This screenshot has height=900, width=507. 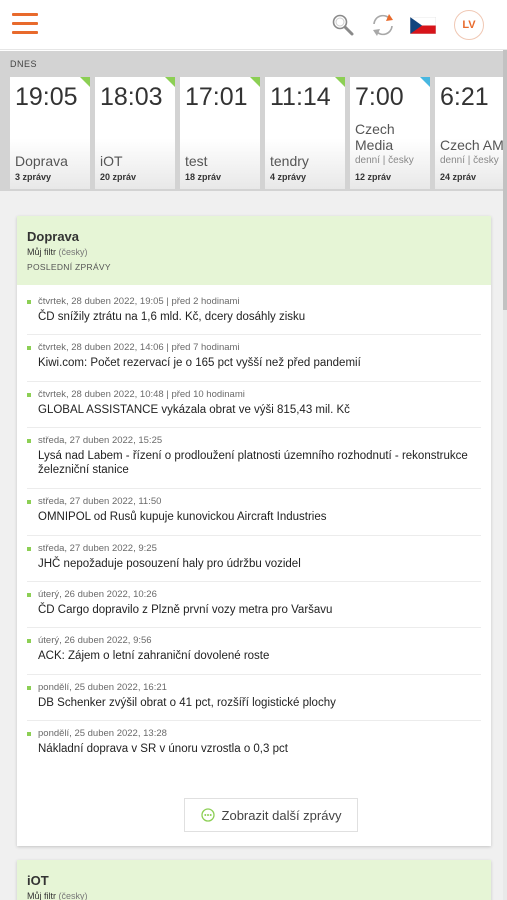 I want to click on panel-title: iOT, so click(x=38, y=880).